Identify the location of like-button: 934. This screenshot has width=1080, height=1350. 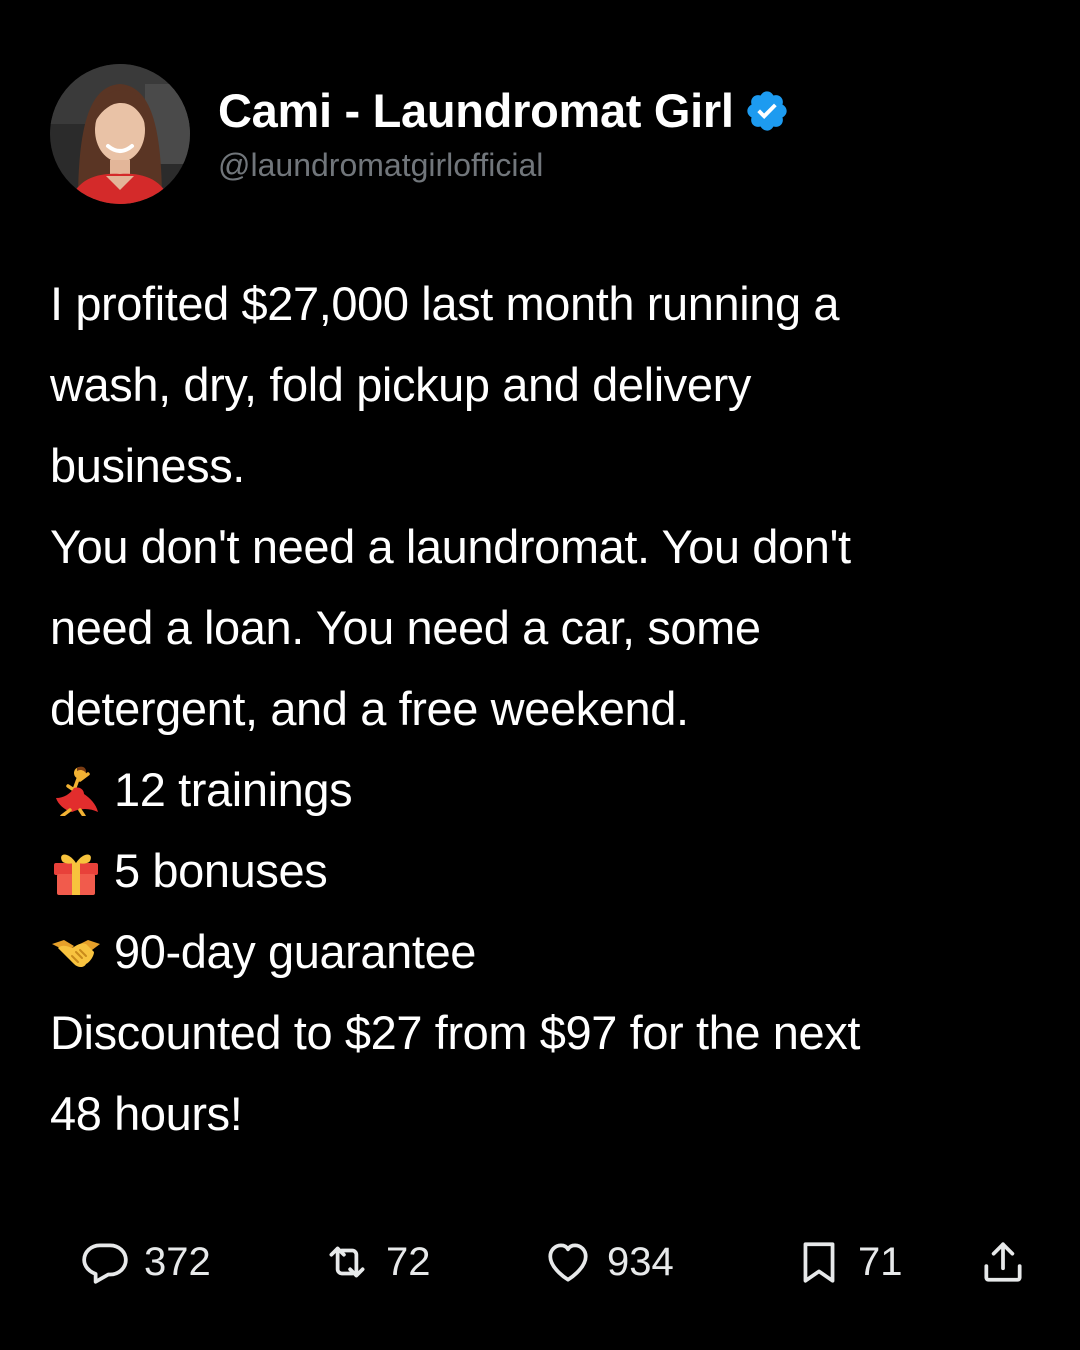
(608, 1262).